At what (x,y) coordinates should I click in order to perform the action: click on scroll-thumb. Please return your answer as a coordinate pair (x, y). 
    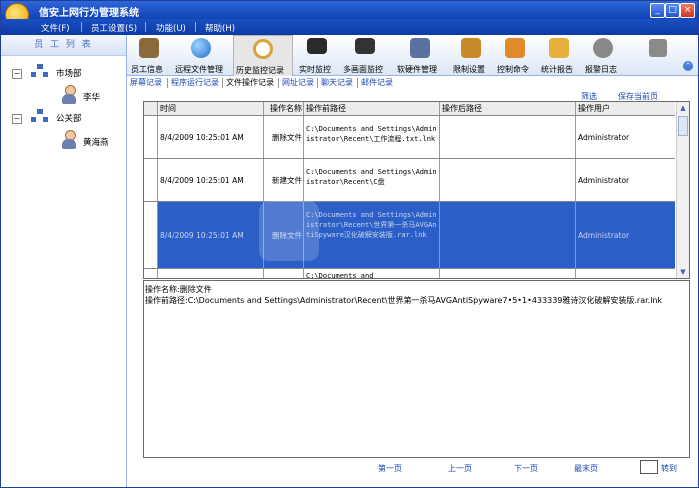
    Looking at the image, I should click on (683, 126).